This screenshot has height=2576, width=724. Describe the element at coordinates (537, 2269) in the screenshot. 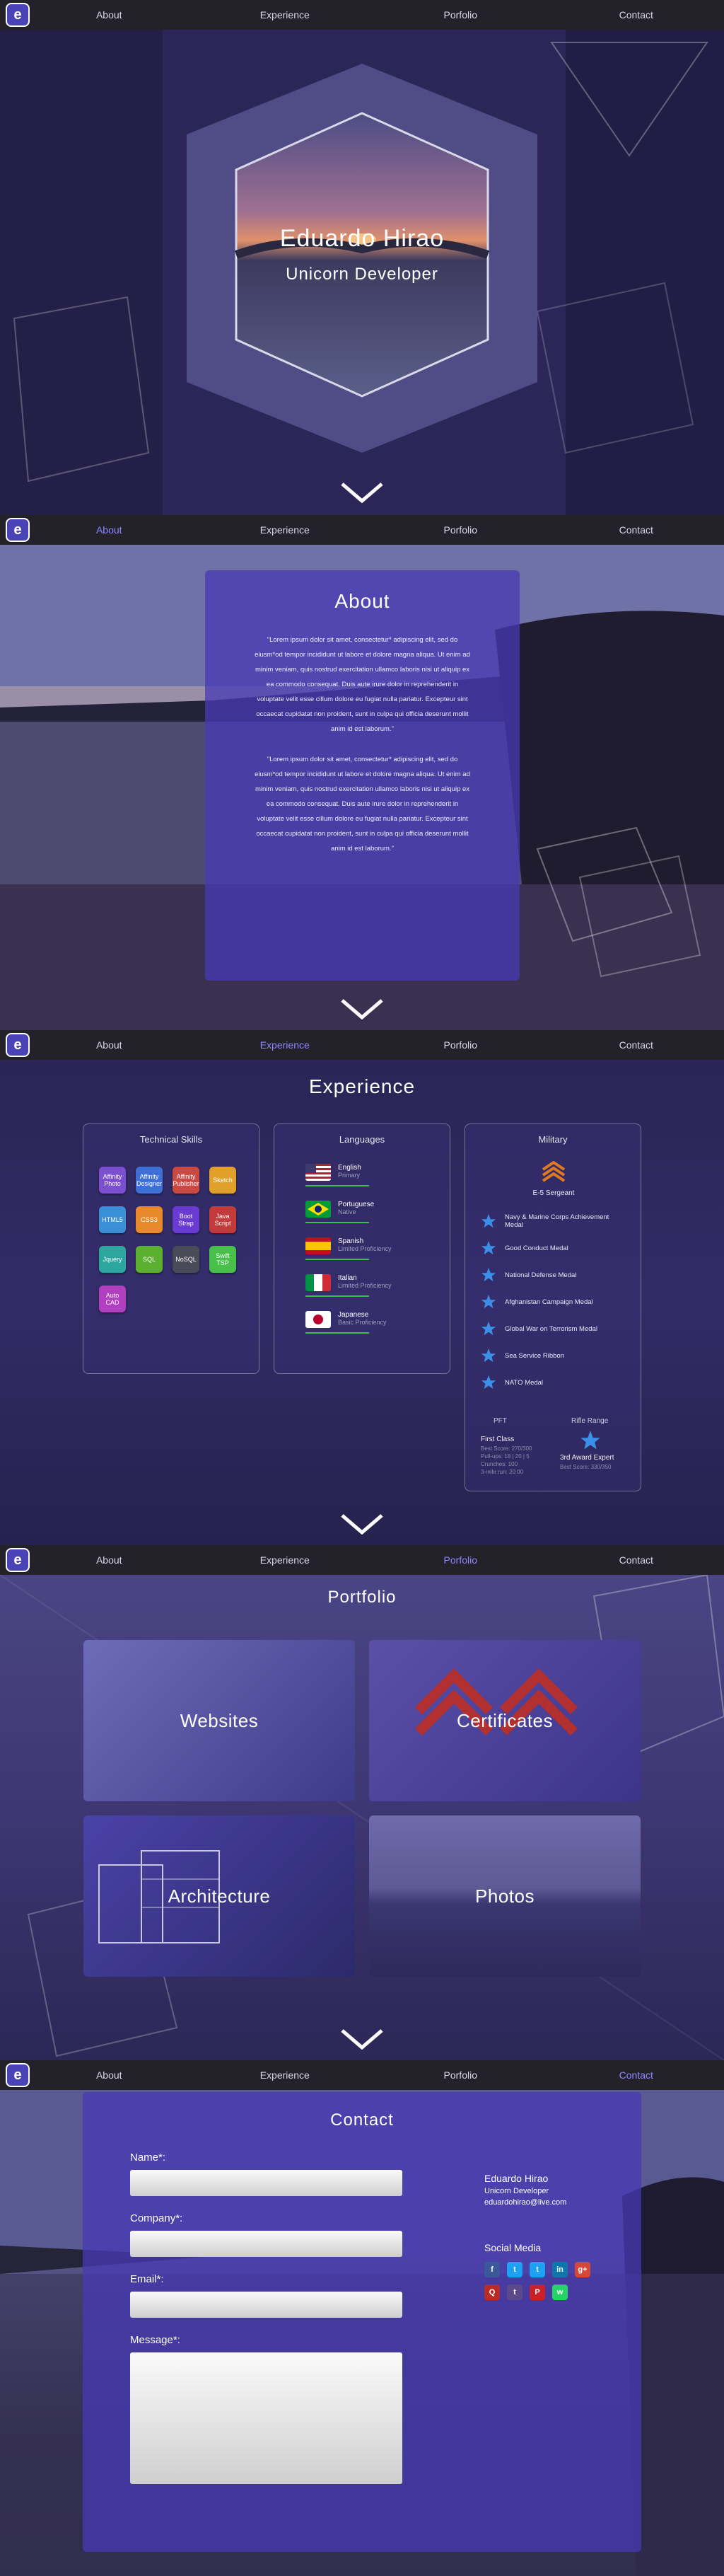

I see `twitter-alt-icon: t` at that location.